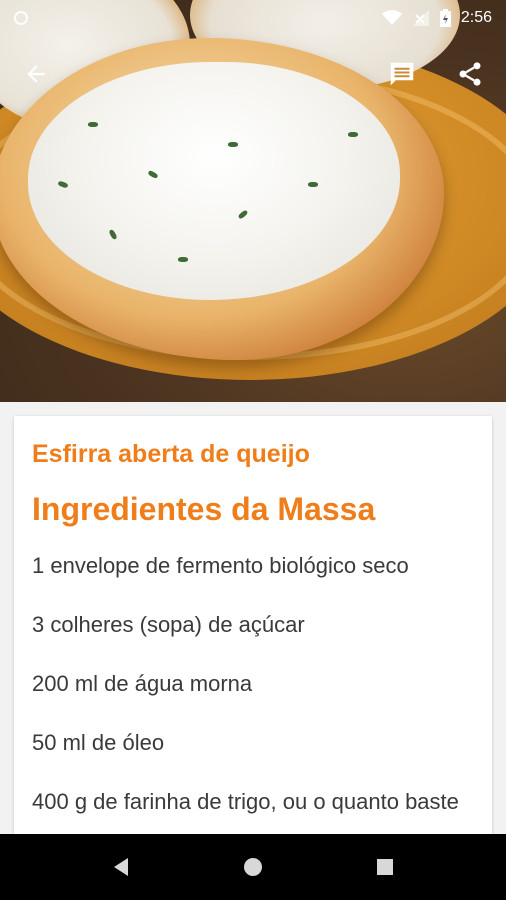 The width and height of the screenshot is (506, 900). Describe the element at coordinates (98, 742) in the screenshot. I see `ingredient-item: 50 ml de óleo` at that location.